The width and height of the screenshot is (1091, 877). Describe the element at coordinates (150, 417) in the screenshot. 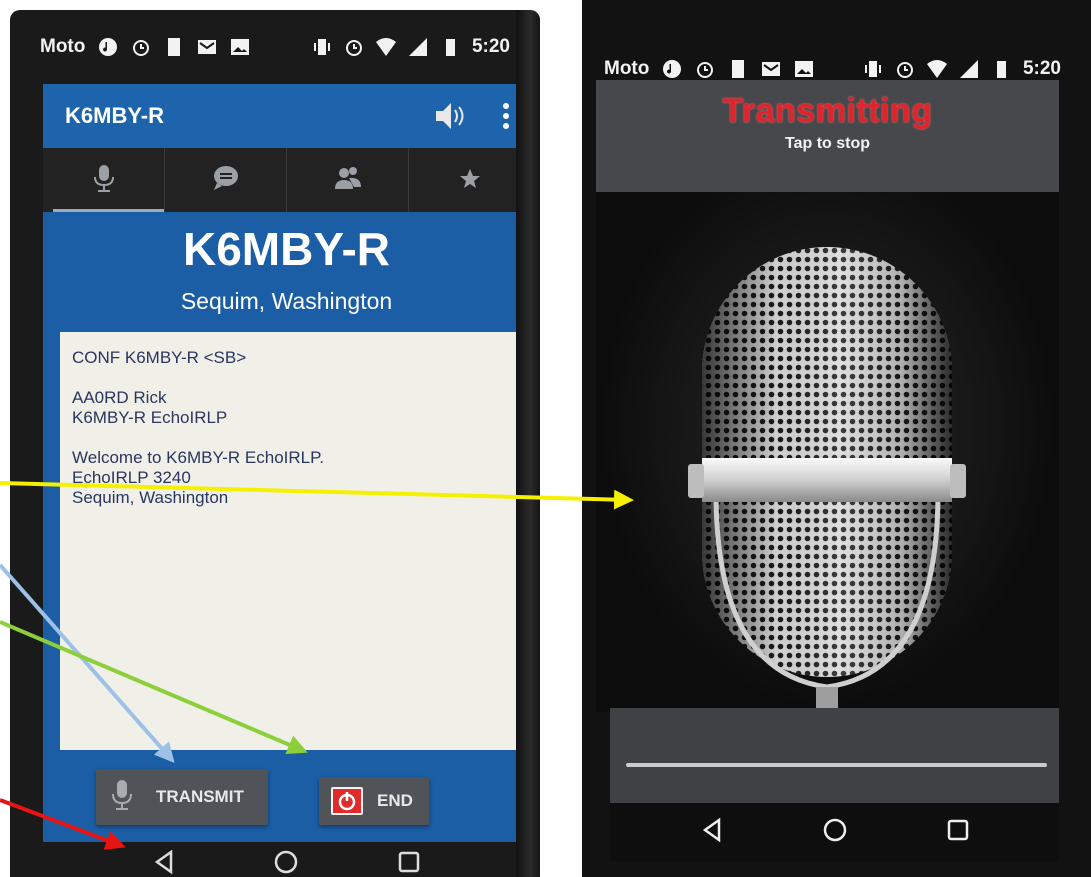

I see `message-line: K6MBY-R EchoIRLP` at that location.